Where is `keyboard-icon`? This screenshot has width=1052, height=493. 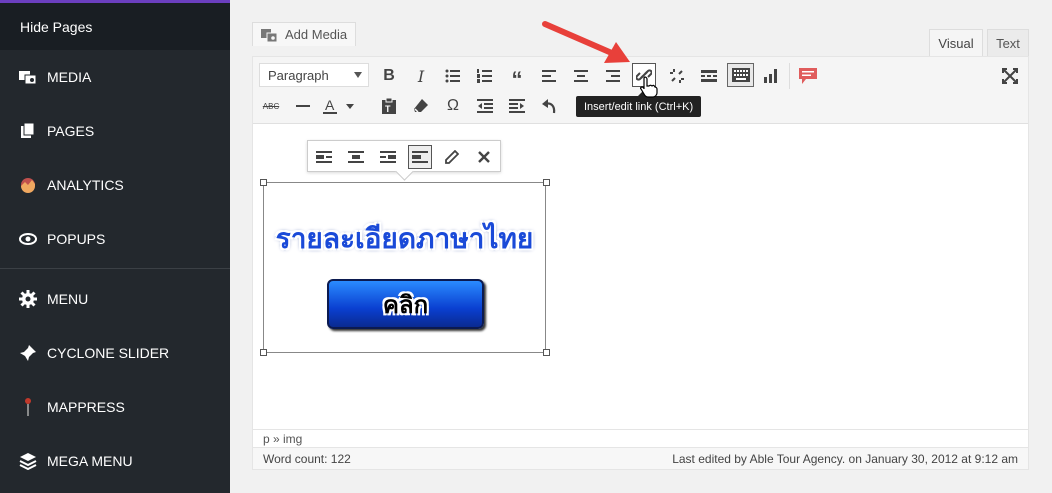 keyboard-icon is located at coordinates (740, 75).